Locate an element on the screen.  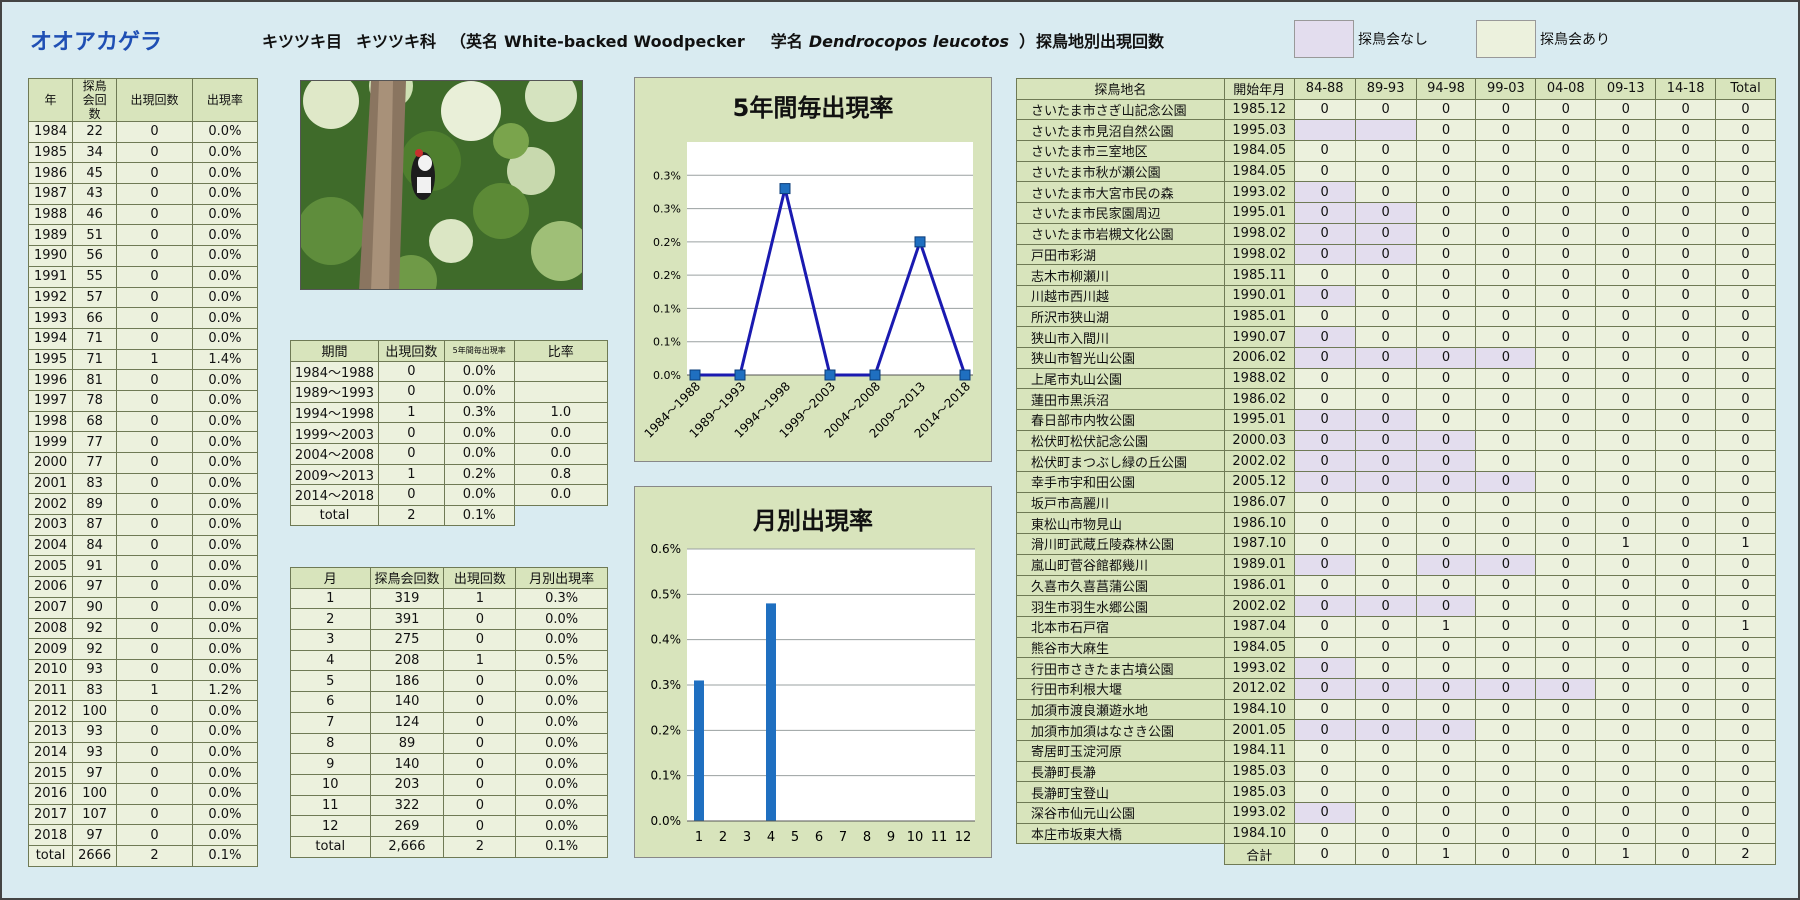
year-cell: 2002 is located at coordinates (50, 504).